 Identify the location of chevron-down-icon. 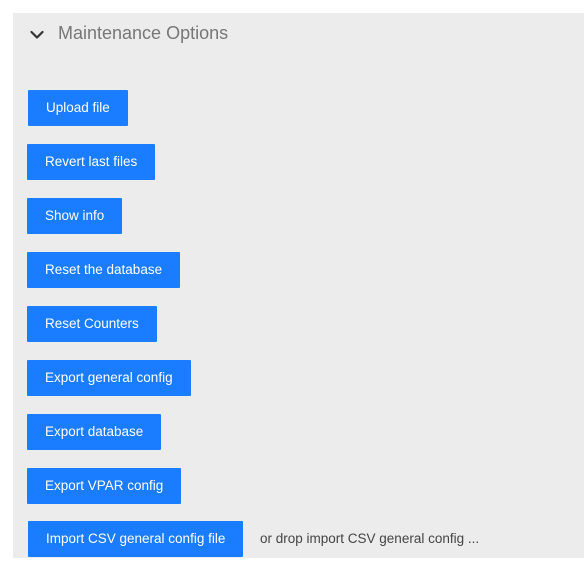
(37, 35).